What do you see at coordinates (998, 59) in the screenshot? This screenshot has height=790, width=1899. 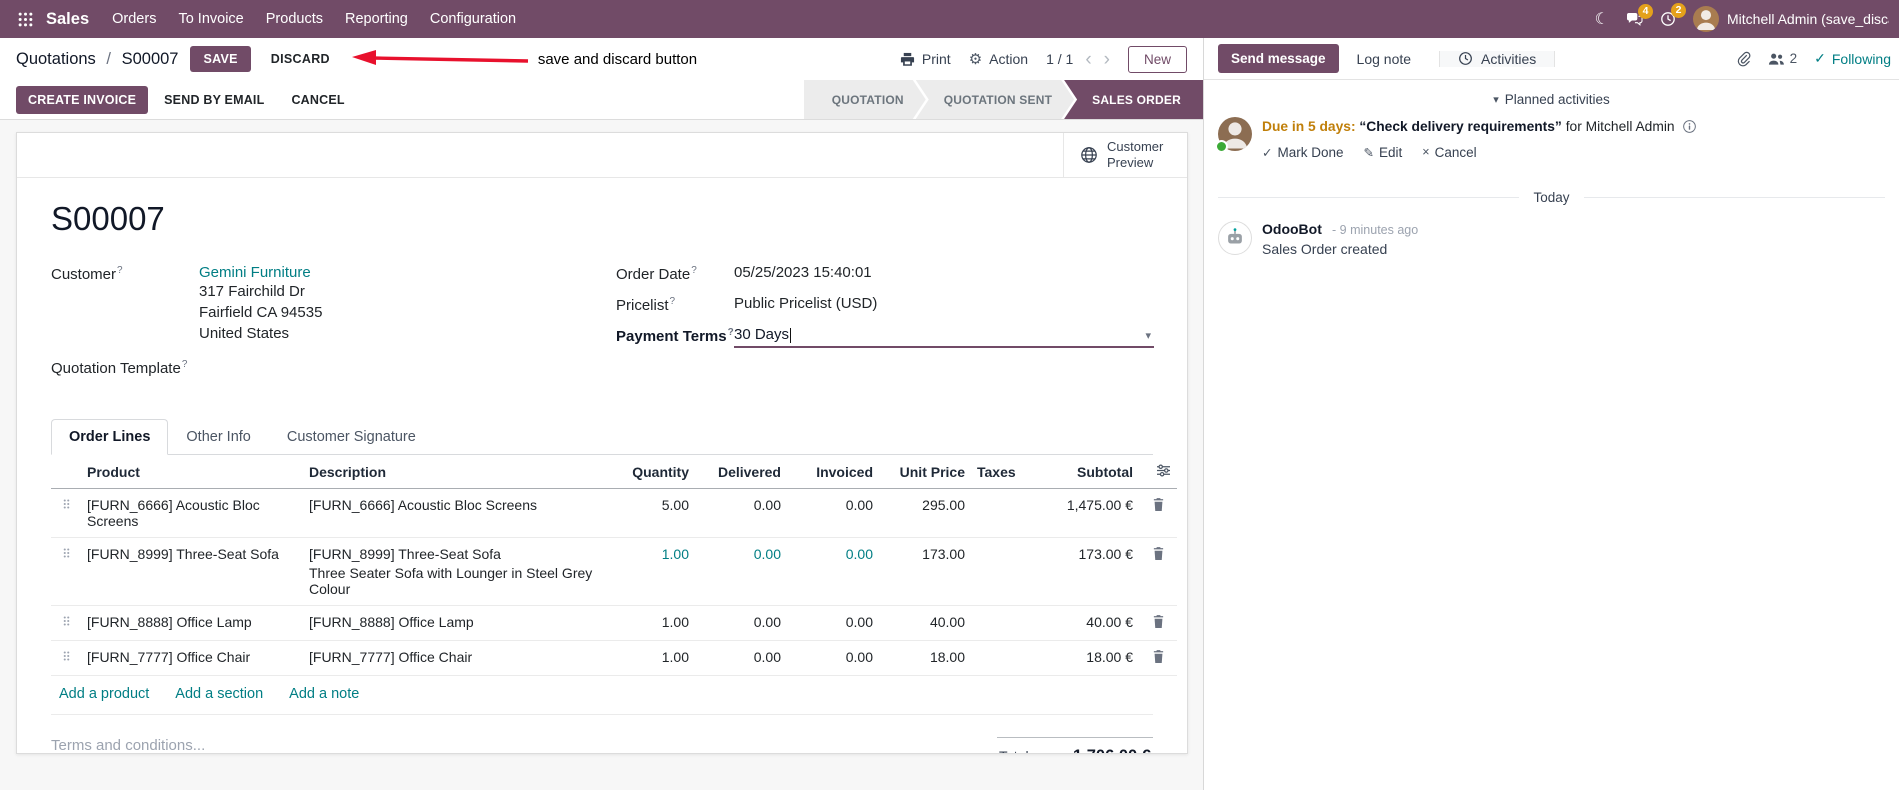 I see `action-button: ⚙ Action` at bounding box center [998, 59].